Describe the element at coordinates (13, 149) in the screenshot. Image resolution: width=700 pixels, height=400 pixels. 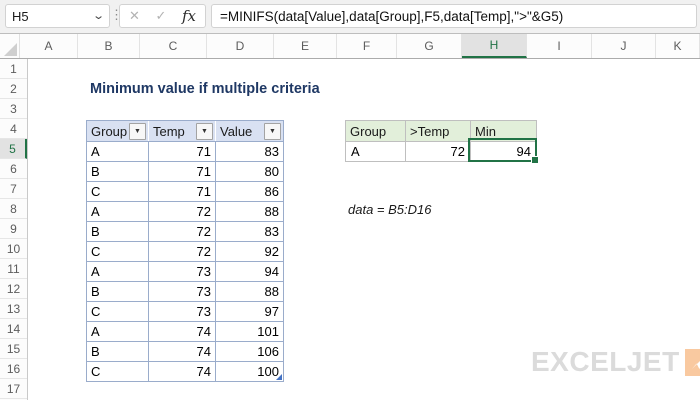
I see `row-header-5: 5` at that location.